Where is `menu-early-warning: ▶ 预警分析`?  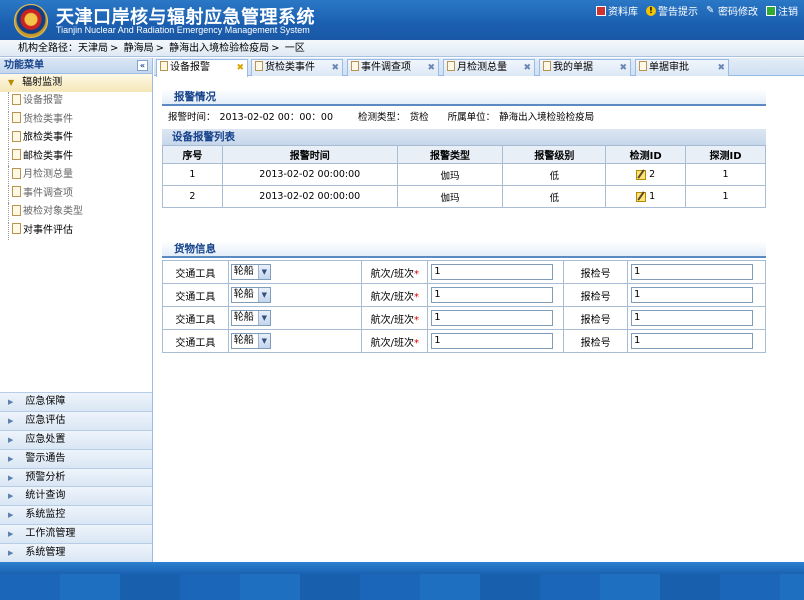
menu-early-warning: ▶ 预警分析 is located at coordinates (76, 477).